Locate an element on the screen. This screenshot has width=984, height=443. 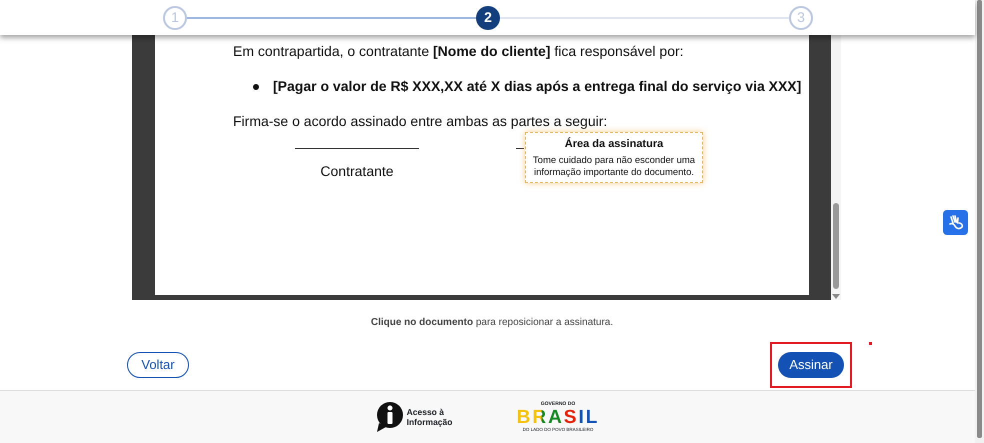
sign-button: Assinar is located at coordinates (811, 365).